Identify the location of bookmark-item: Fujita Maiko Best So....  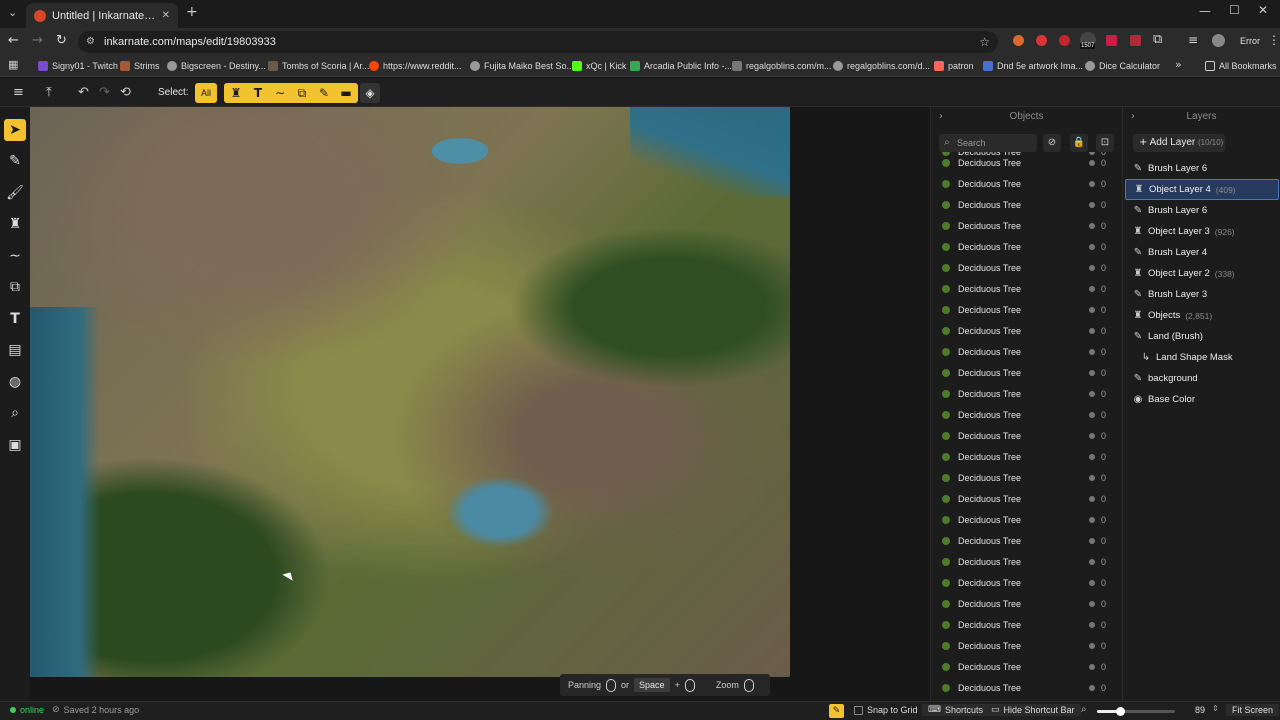
(522, 66).